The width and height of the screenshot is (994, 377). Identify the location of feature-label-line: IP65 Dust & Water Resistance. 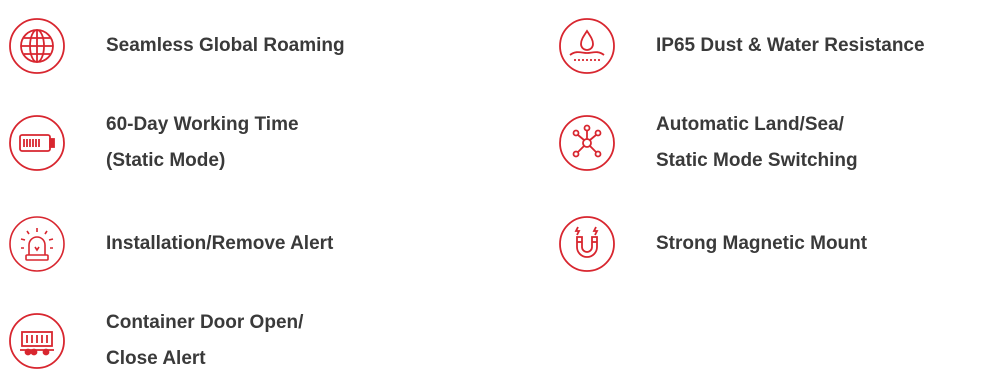
(790, 45).